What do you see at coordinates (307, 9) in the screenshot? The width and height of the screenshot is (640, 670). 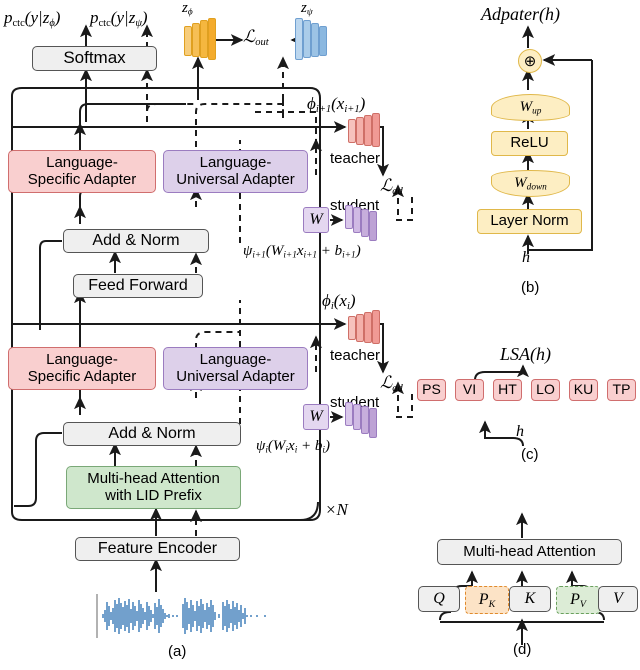 I see `z-psi-label: zψ` at bounding box center [307, 9].